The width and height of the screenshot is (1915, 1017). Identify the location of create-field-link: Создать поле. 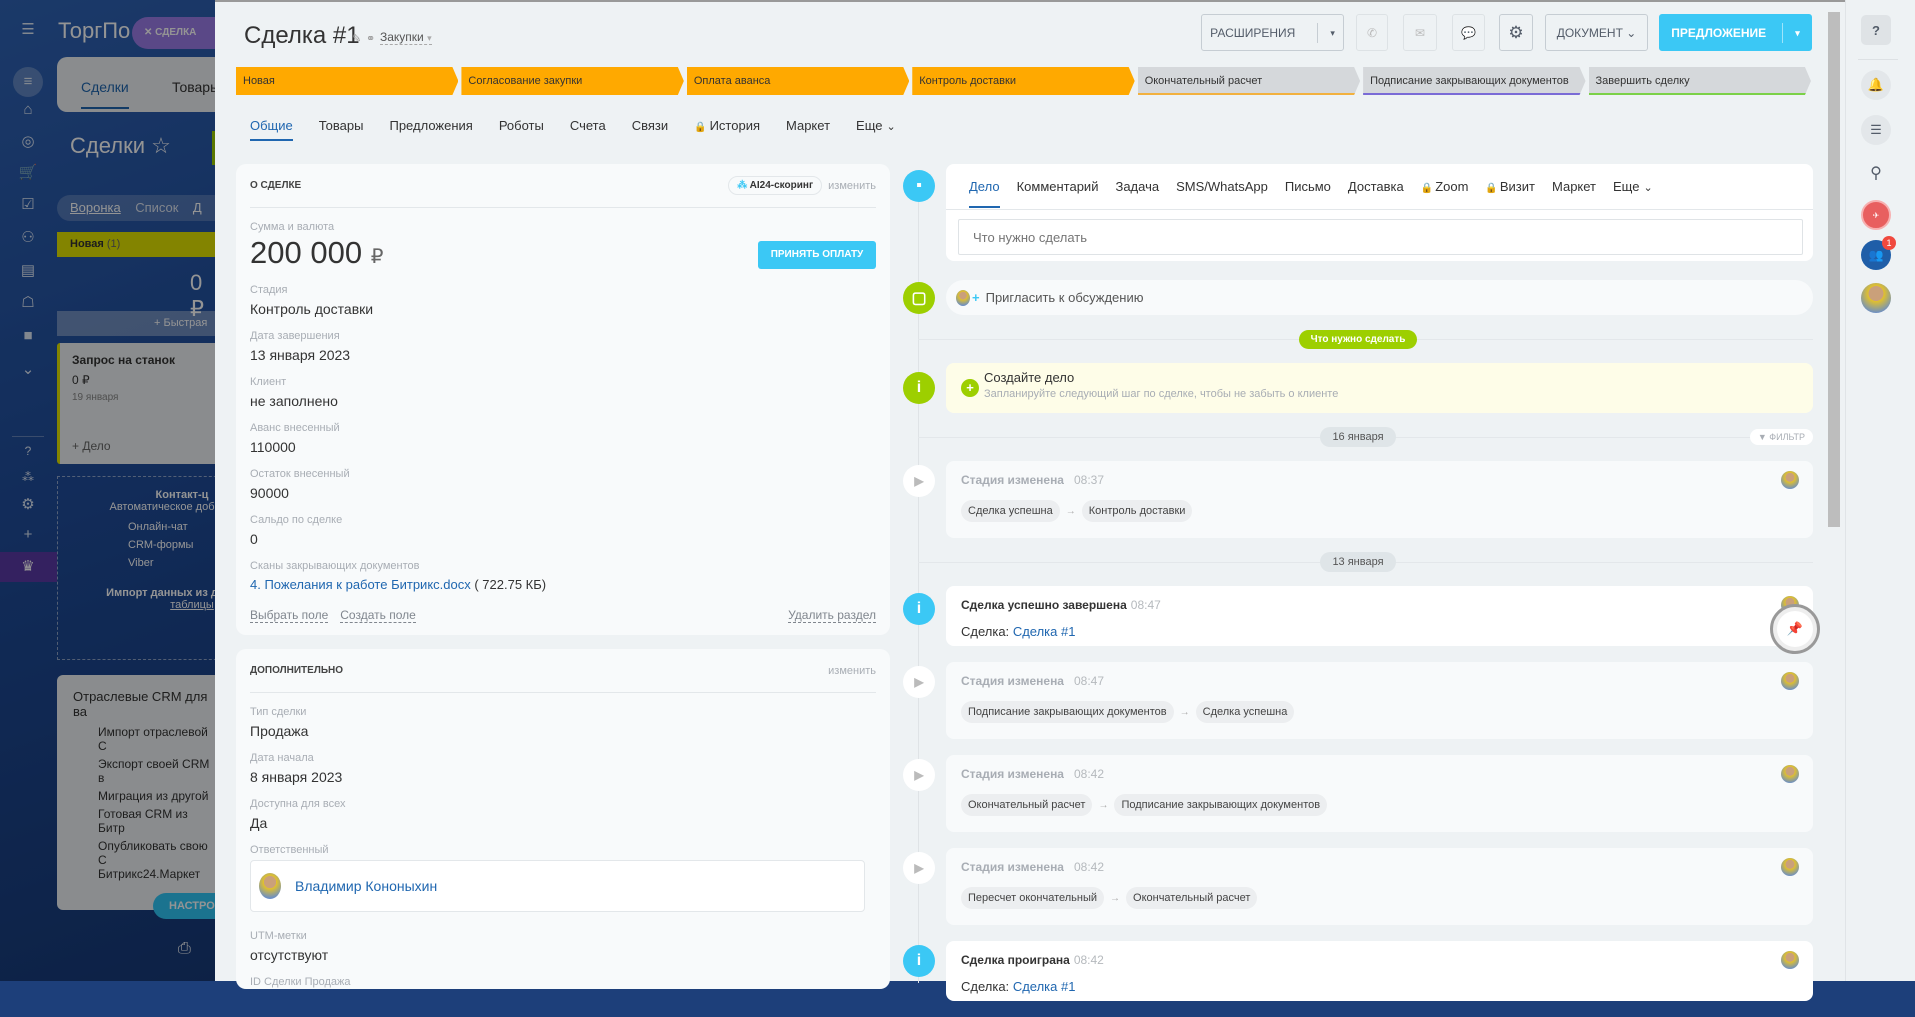
(378, 615).